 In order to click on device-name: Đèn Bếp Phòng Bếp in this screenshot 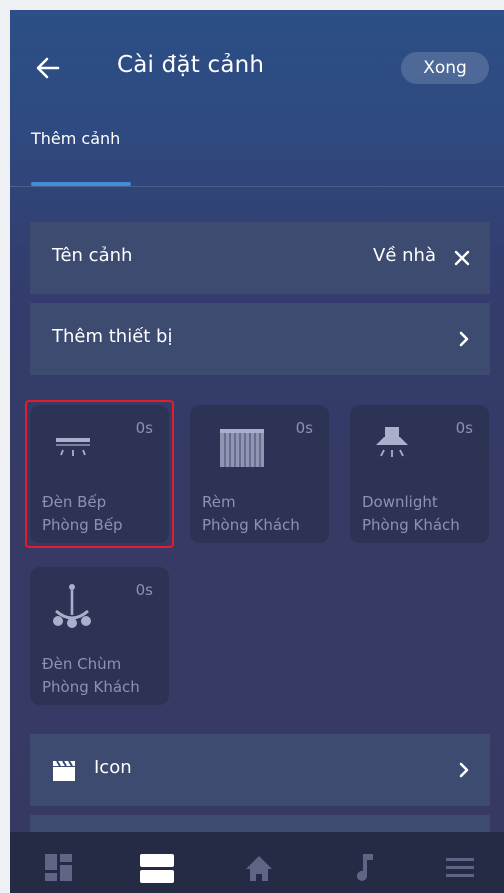, I will do `click(82, 514)`.